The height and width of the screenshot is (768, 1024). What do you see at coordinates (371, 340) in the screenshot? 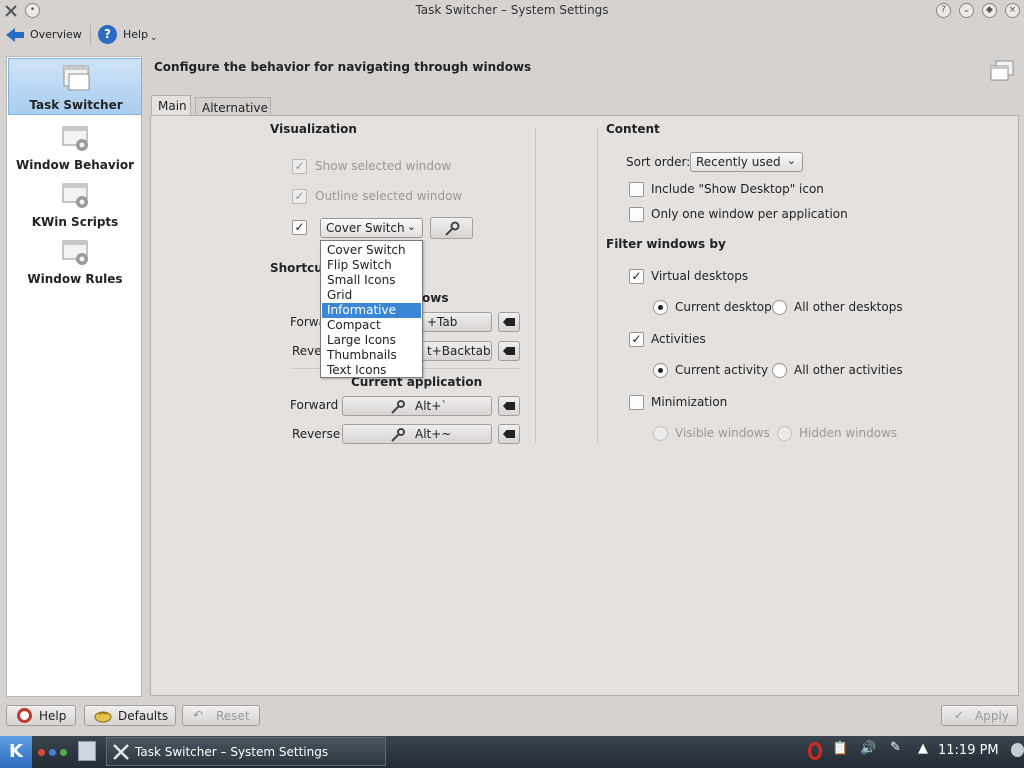
I see `dropdown-option-large-icons: Large Icons` at bounding box center [371, 340].